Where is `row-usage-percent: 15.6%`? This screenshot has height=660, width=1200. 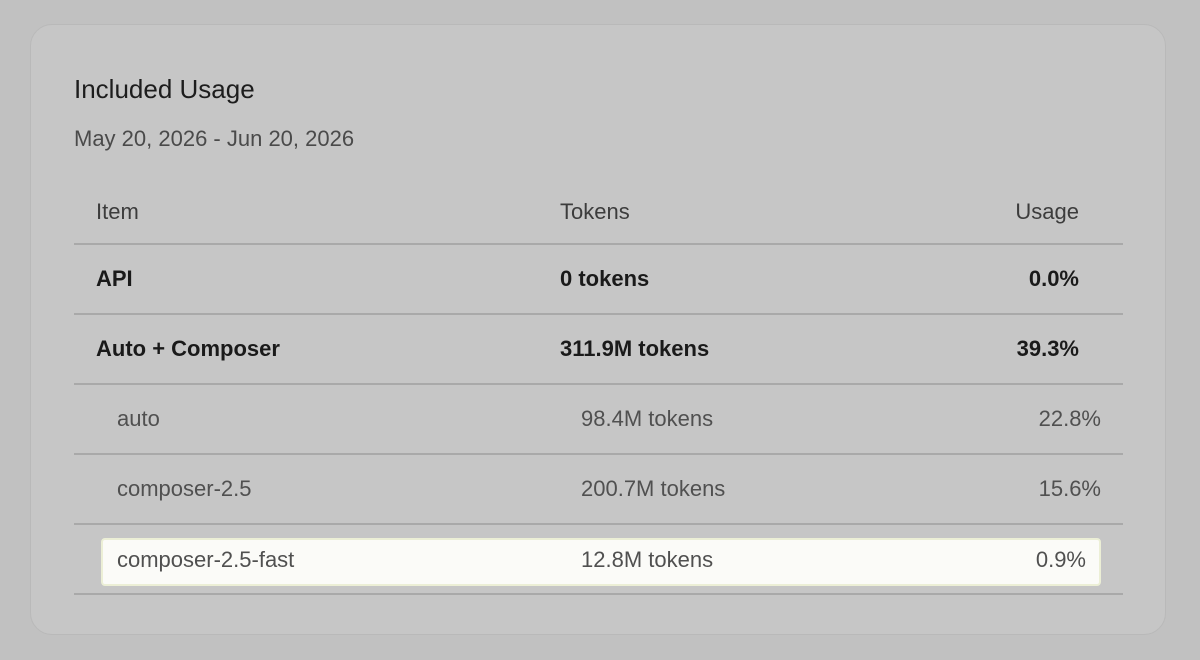 row-usage-percent: 15.6% is located at coordinates (1069, 488).